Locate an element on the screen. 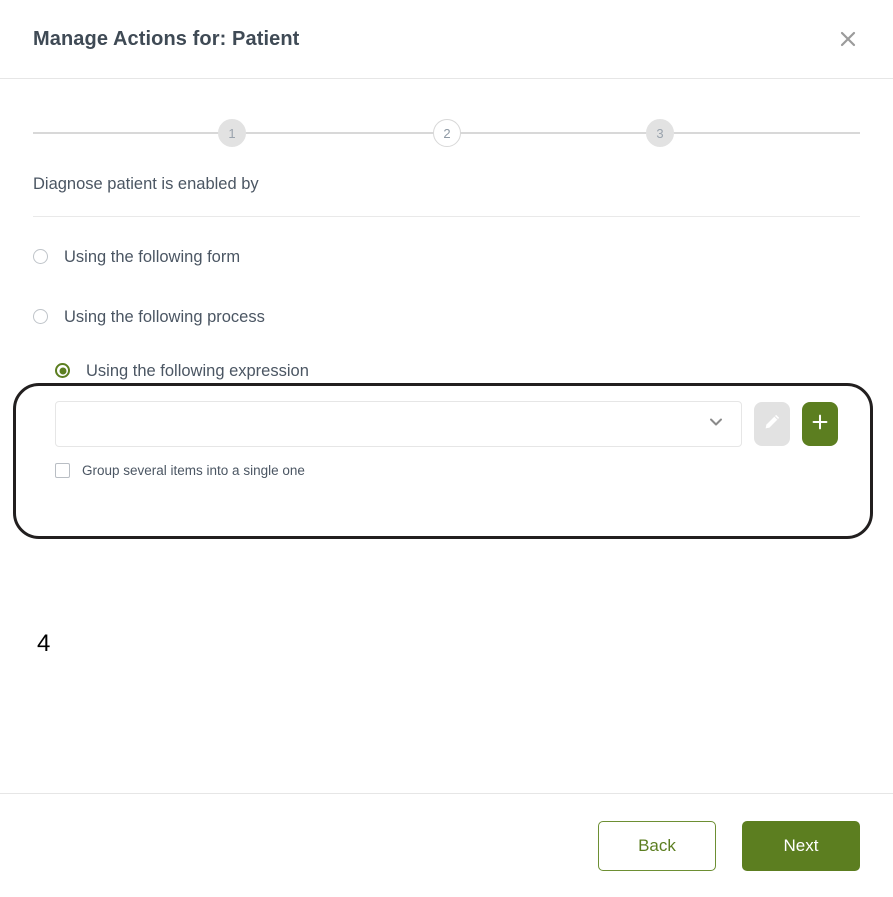 The width and height of the screenshot is (893, 897). dialog-footer: Back Next is located at coordinates (446, 845).